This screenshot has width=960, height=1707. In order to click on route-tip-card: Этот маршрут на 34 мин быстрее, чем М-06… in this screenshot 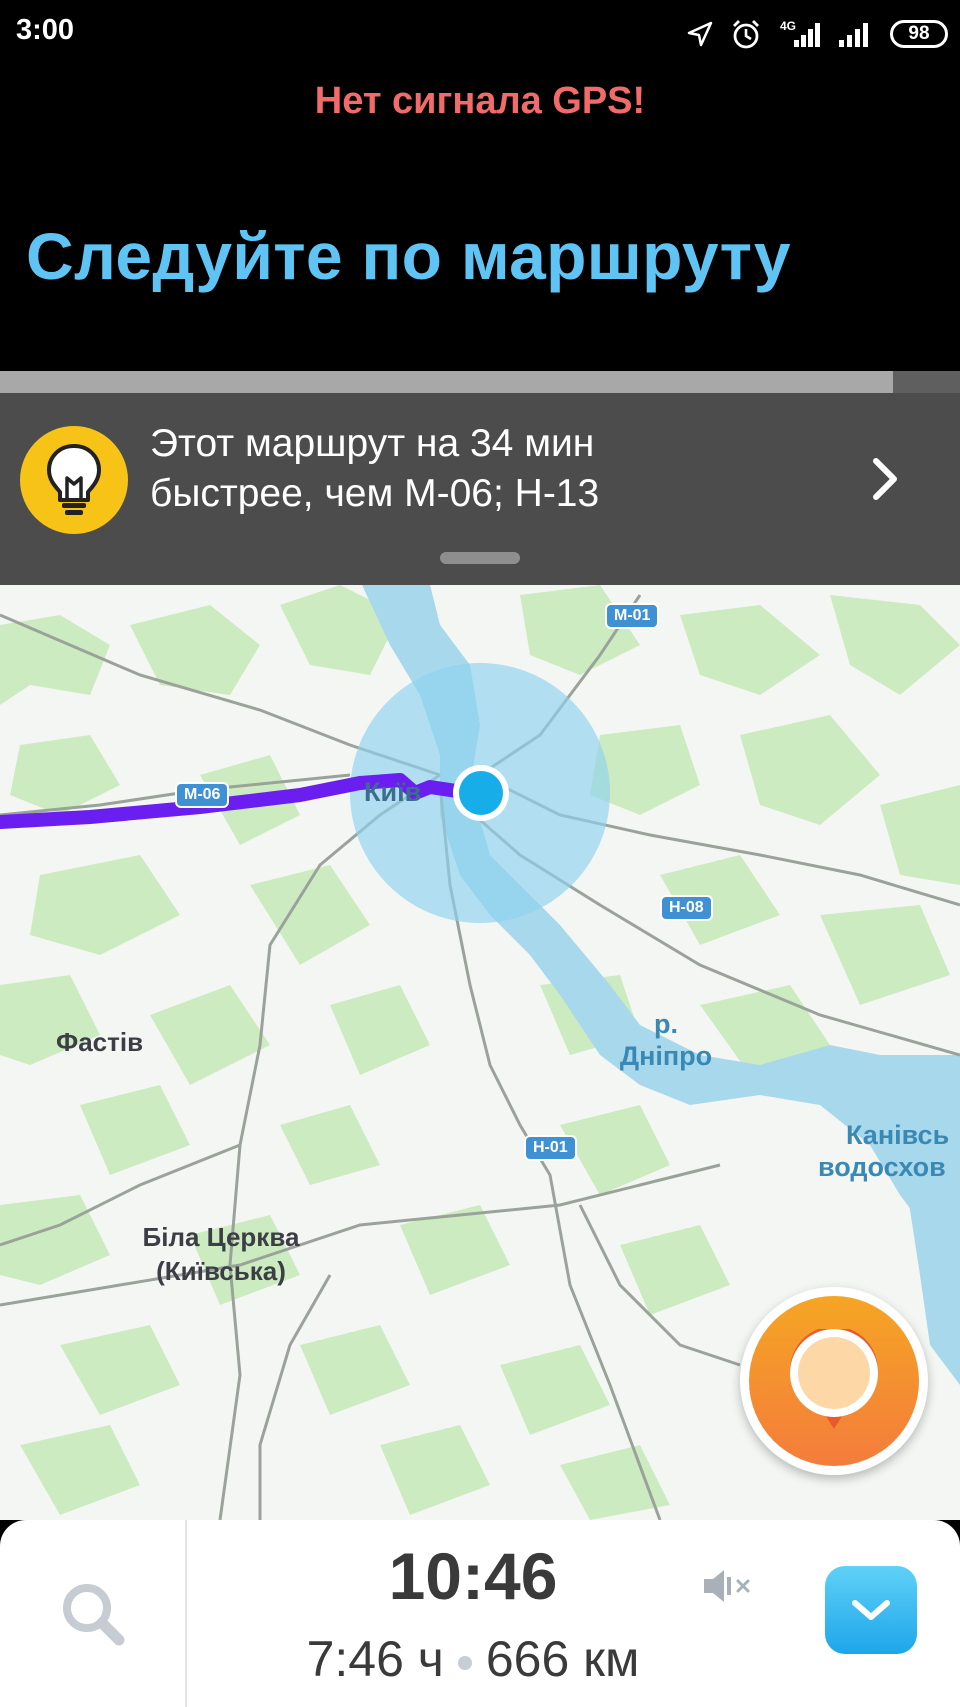, I will do `click(480, 489)`.